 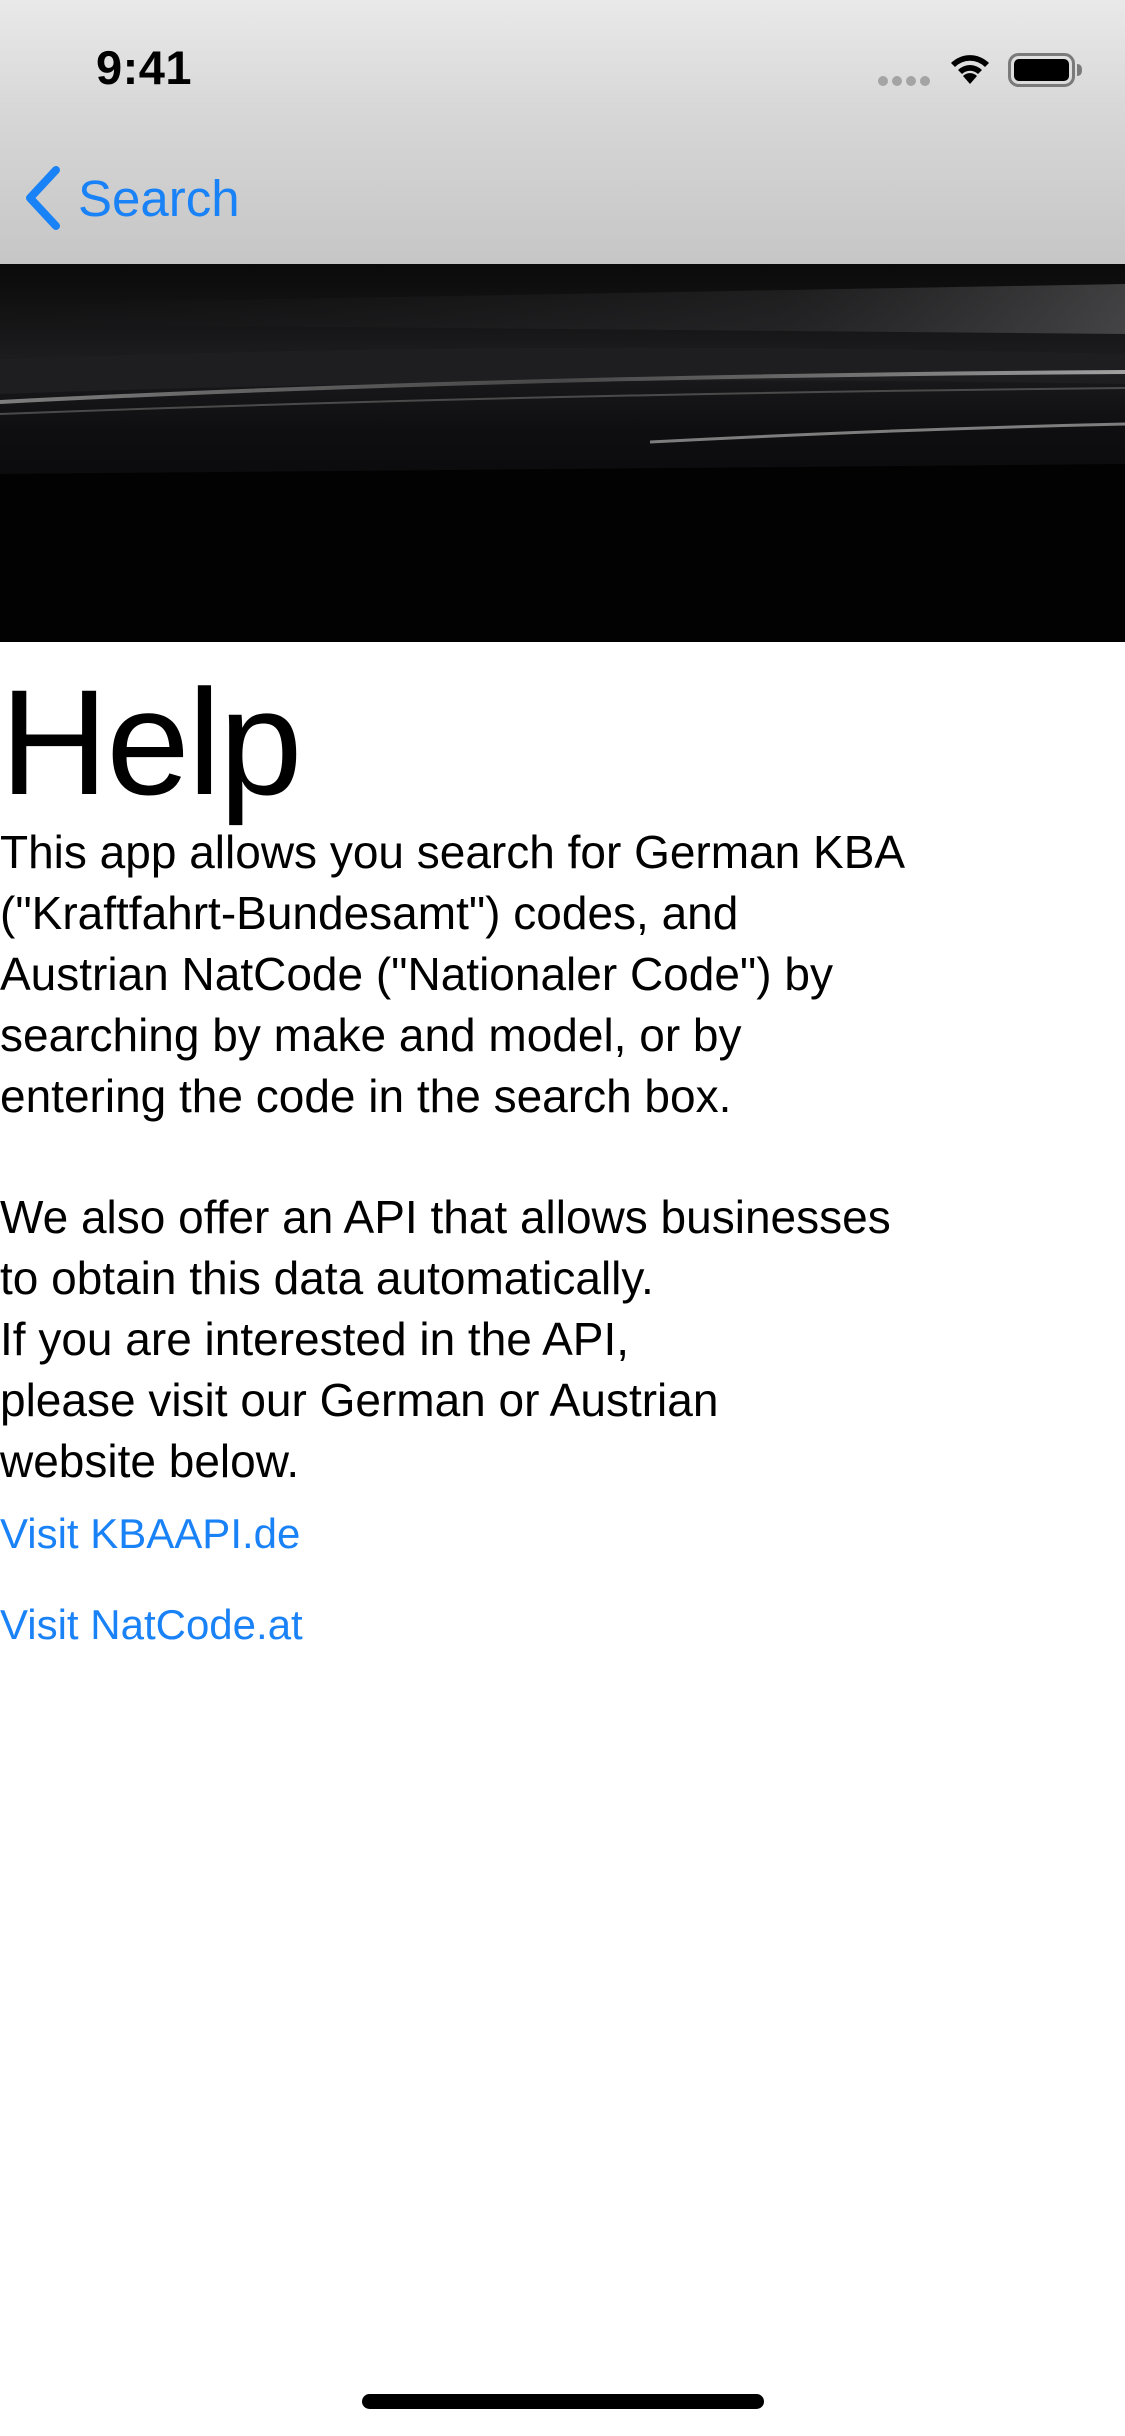 I want to click on page-title: Help, so click(x=151, y=742).